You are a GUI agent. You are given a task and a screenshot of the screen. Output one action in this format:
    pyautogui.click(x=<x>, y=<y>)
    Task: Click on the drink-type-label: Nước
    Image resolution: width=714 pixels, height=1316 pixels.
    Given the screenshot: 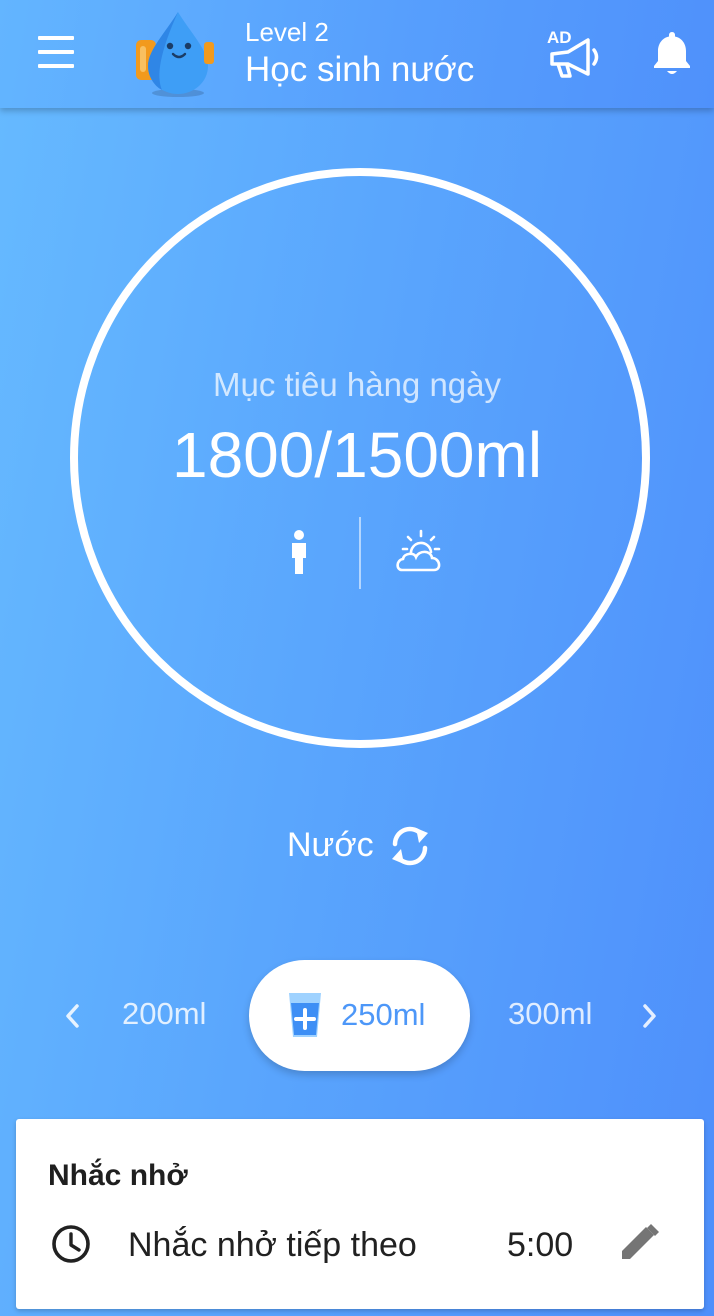 What is the action you would take?
    pyautogui.click(x=330, y=845)
    